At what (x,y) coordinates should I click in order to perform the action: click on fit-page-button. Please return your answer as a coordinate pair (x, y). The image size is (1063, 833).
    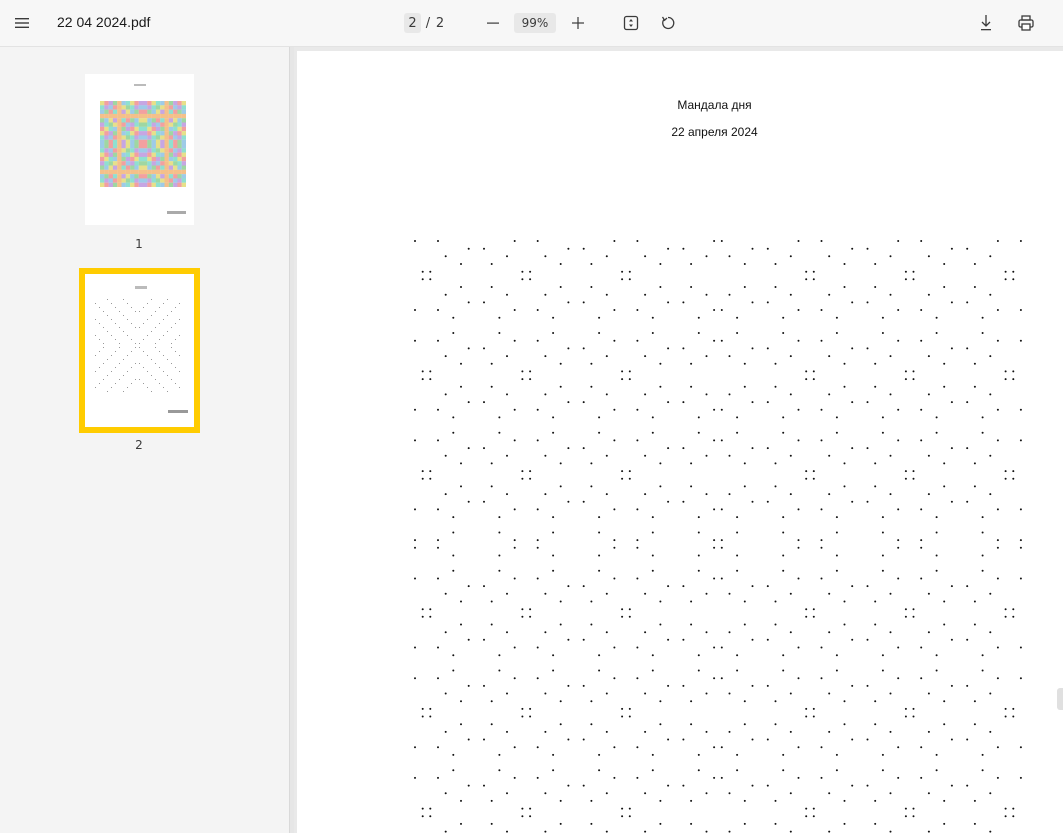
    Looking at the image, I should click on (631, 23).